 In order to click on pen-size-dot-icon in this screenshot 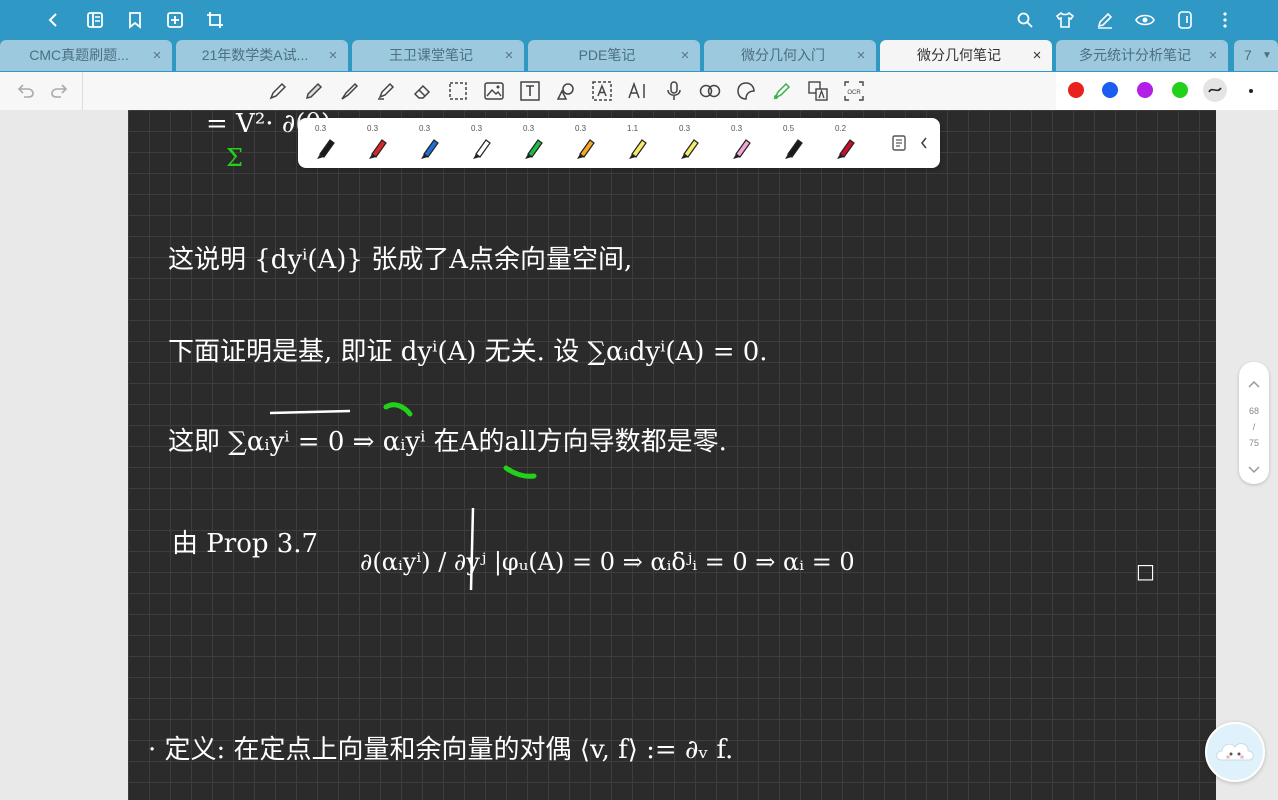, I will do `click(1251, 91)`.